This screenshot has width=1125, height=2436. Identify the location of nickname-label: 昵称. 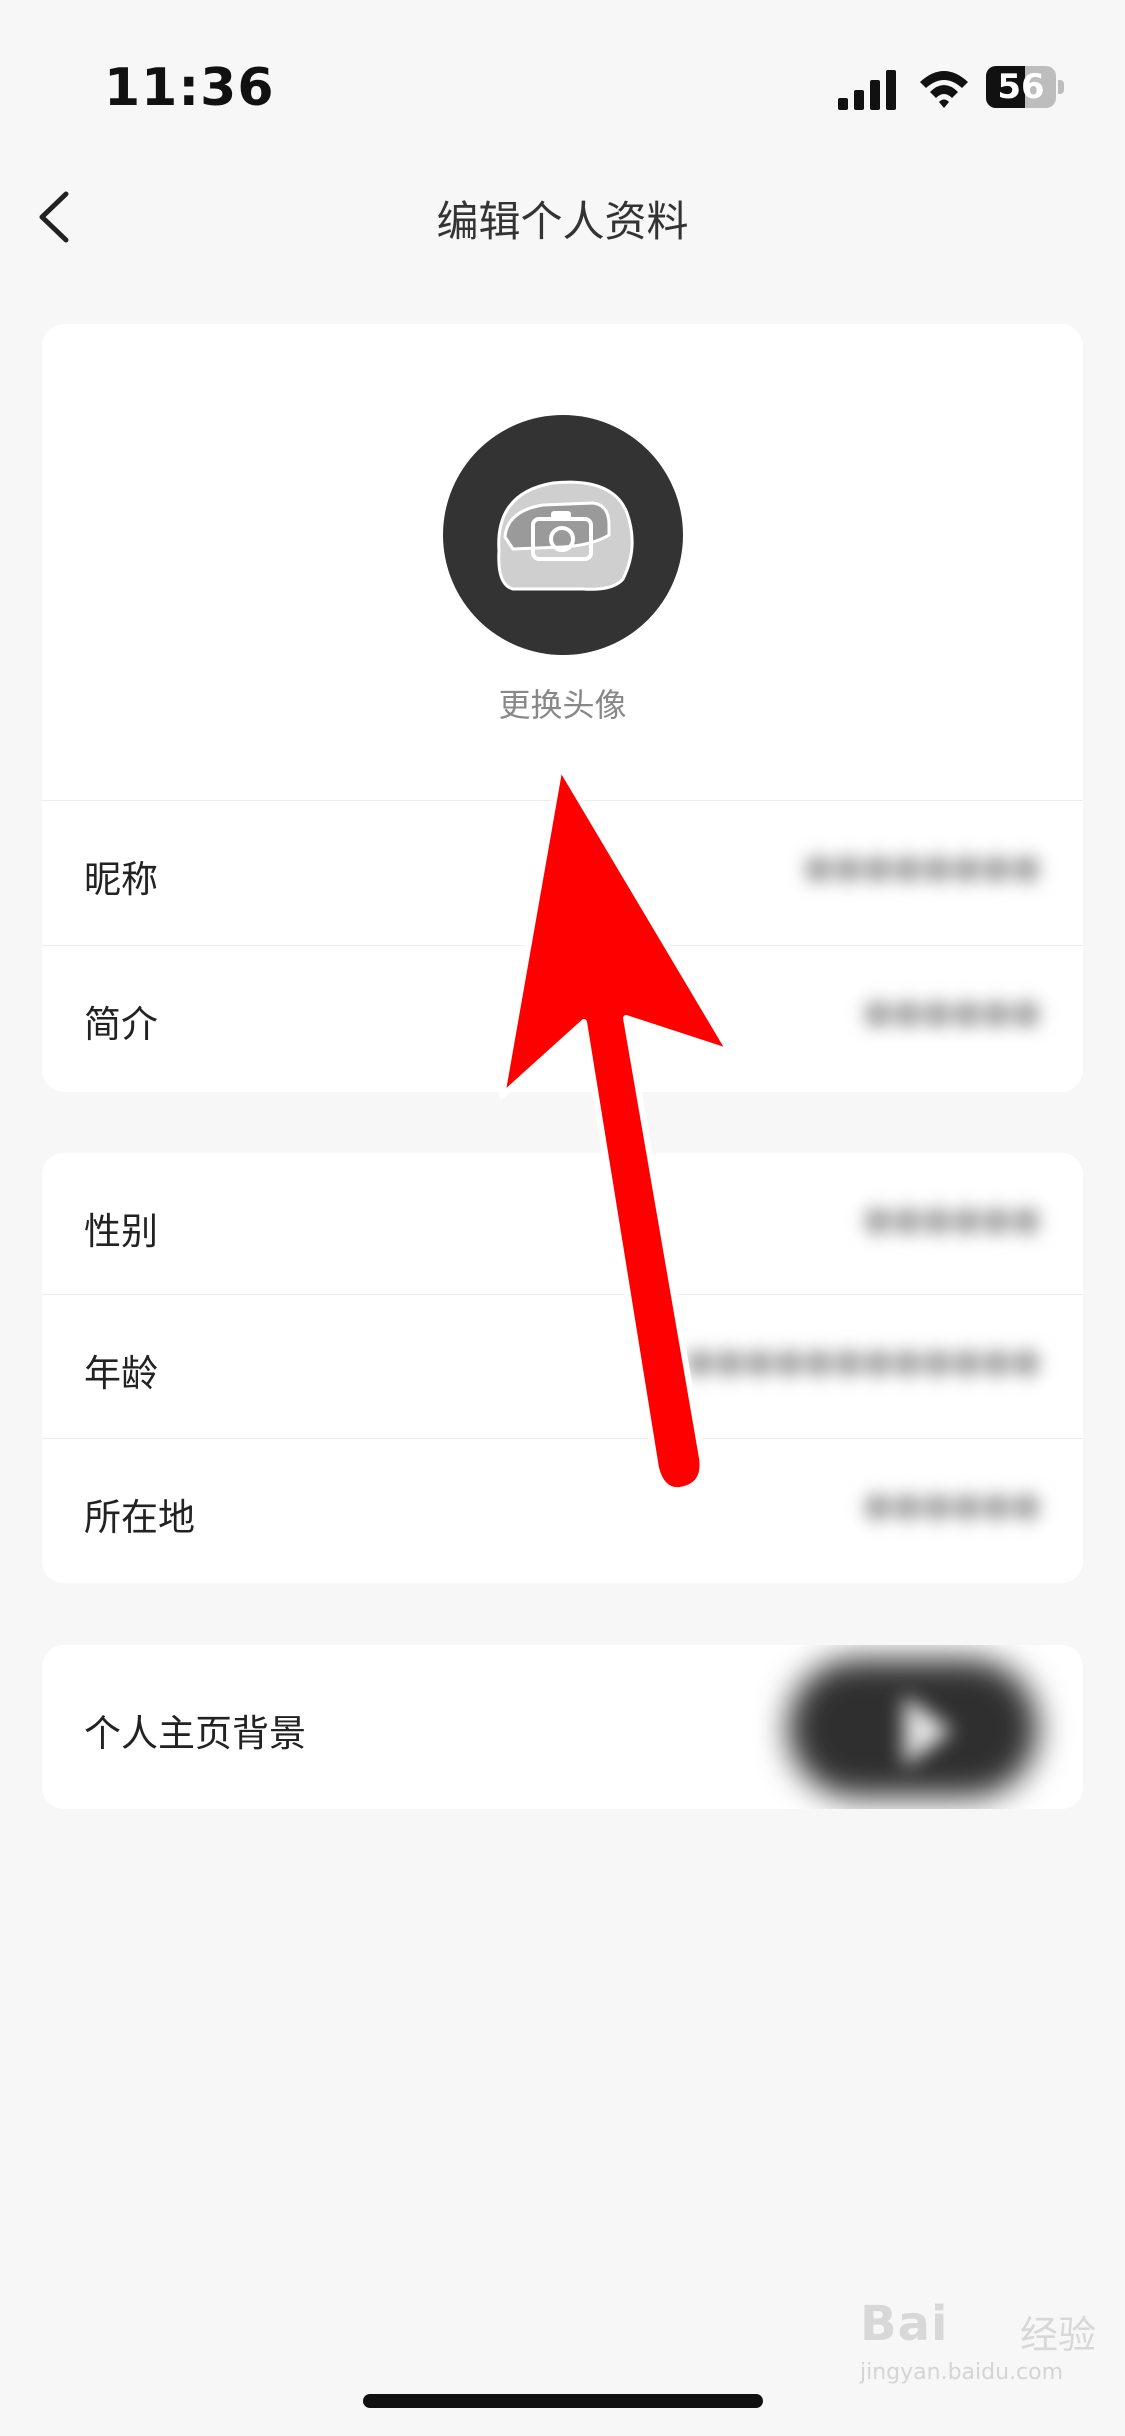
(121, 879).